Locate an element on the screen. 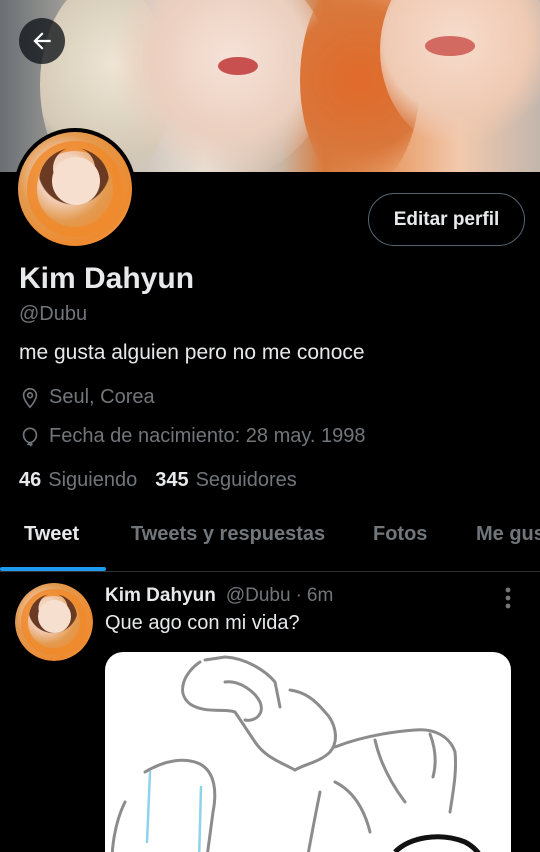 This screenshot has width=540, height=852. follow-stats: 46 Siguiendo 345 Seguidores is located at coordinates (167, 480).